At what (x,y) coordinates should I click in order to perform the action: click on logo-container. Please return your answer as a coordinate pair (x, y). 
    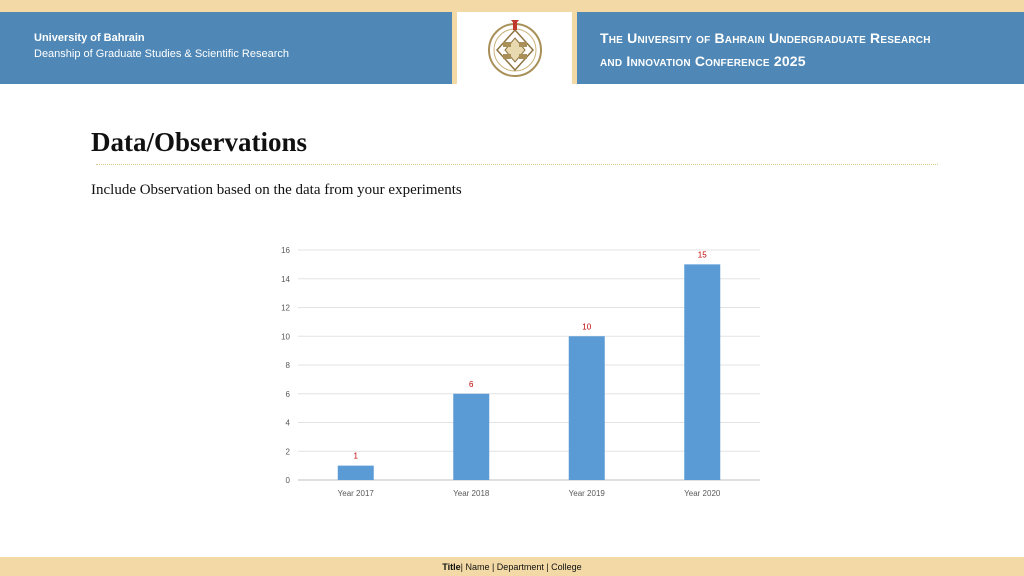
    Looking at the image, I should click on (515, 48).